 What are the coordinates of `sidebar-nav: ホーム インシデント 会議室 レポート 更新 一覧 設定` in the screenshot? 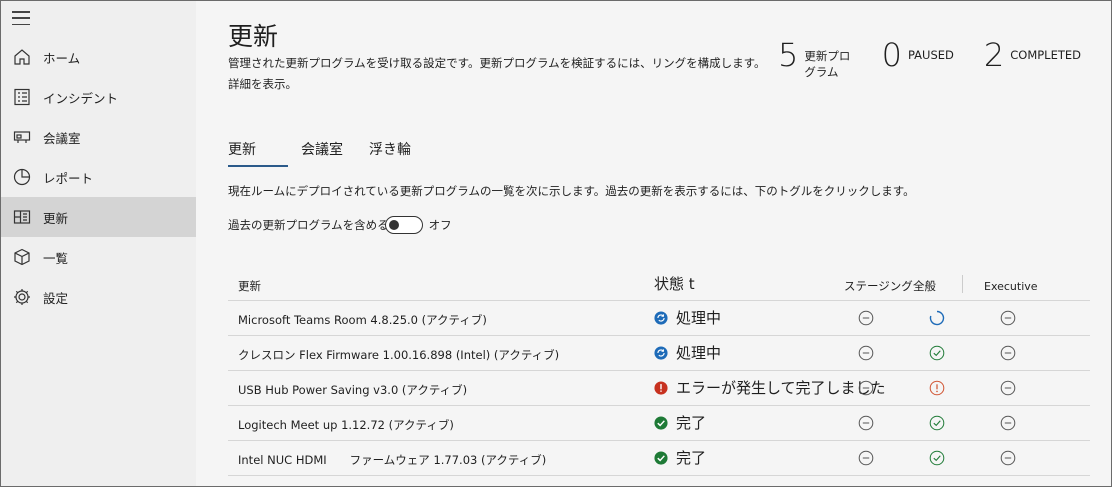 It's located at (98, 177).